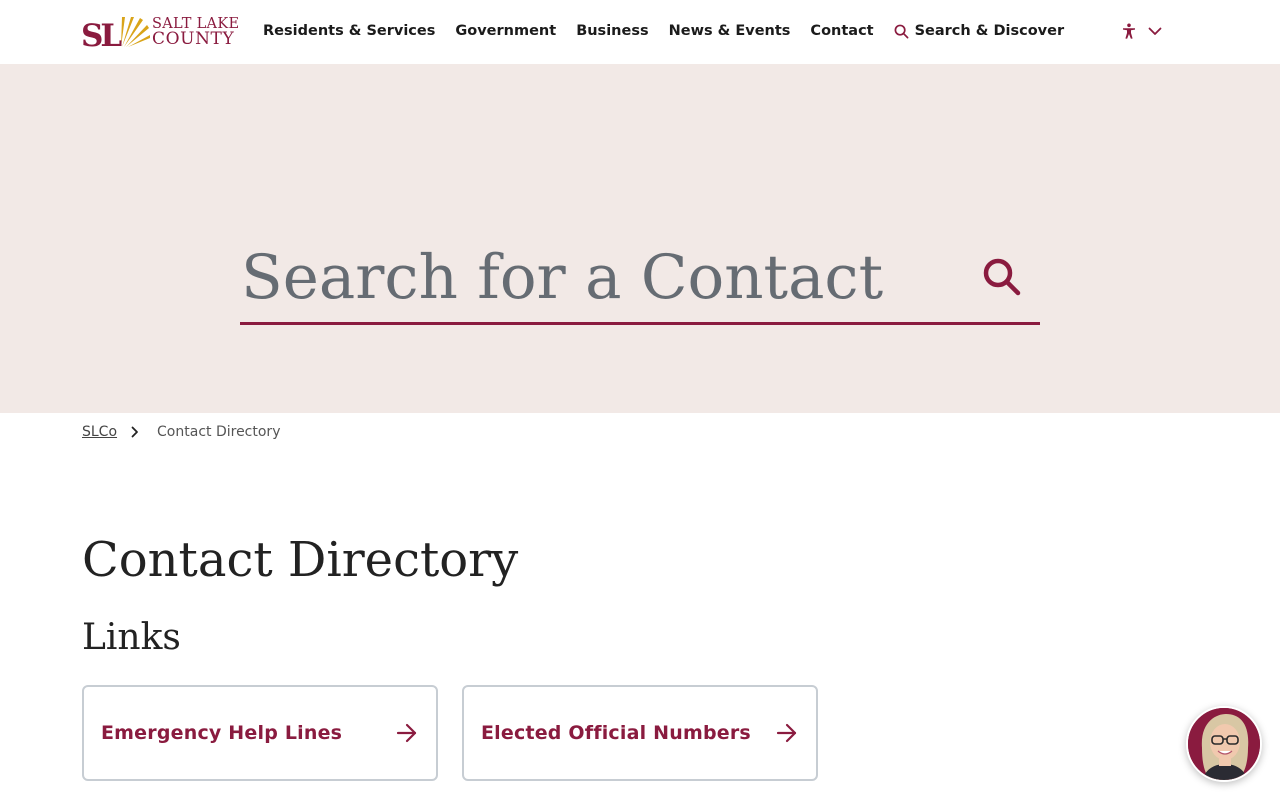 Image resolution: width=1280 pixels, height=800 pixels. I want to click on agent-portrait-icon, so click(1224, 744).